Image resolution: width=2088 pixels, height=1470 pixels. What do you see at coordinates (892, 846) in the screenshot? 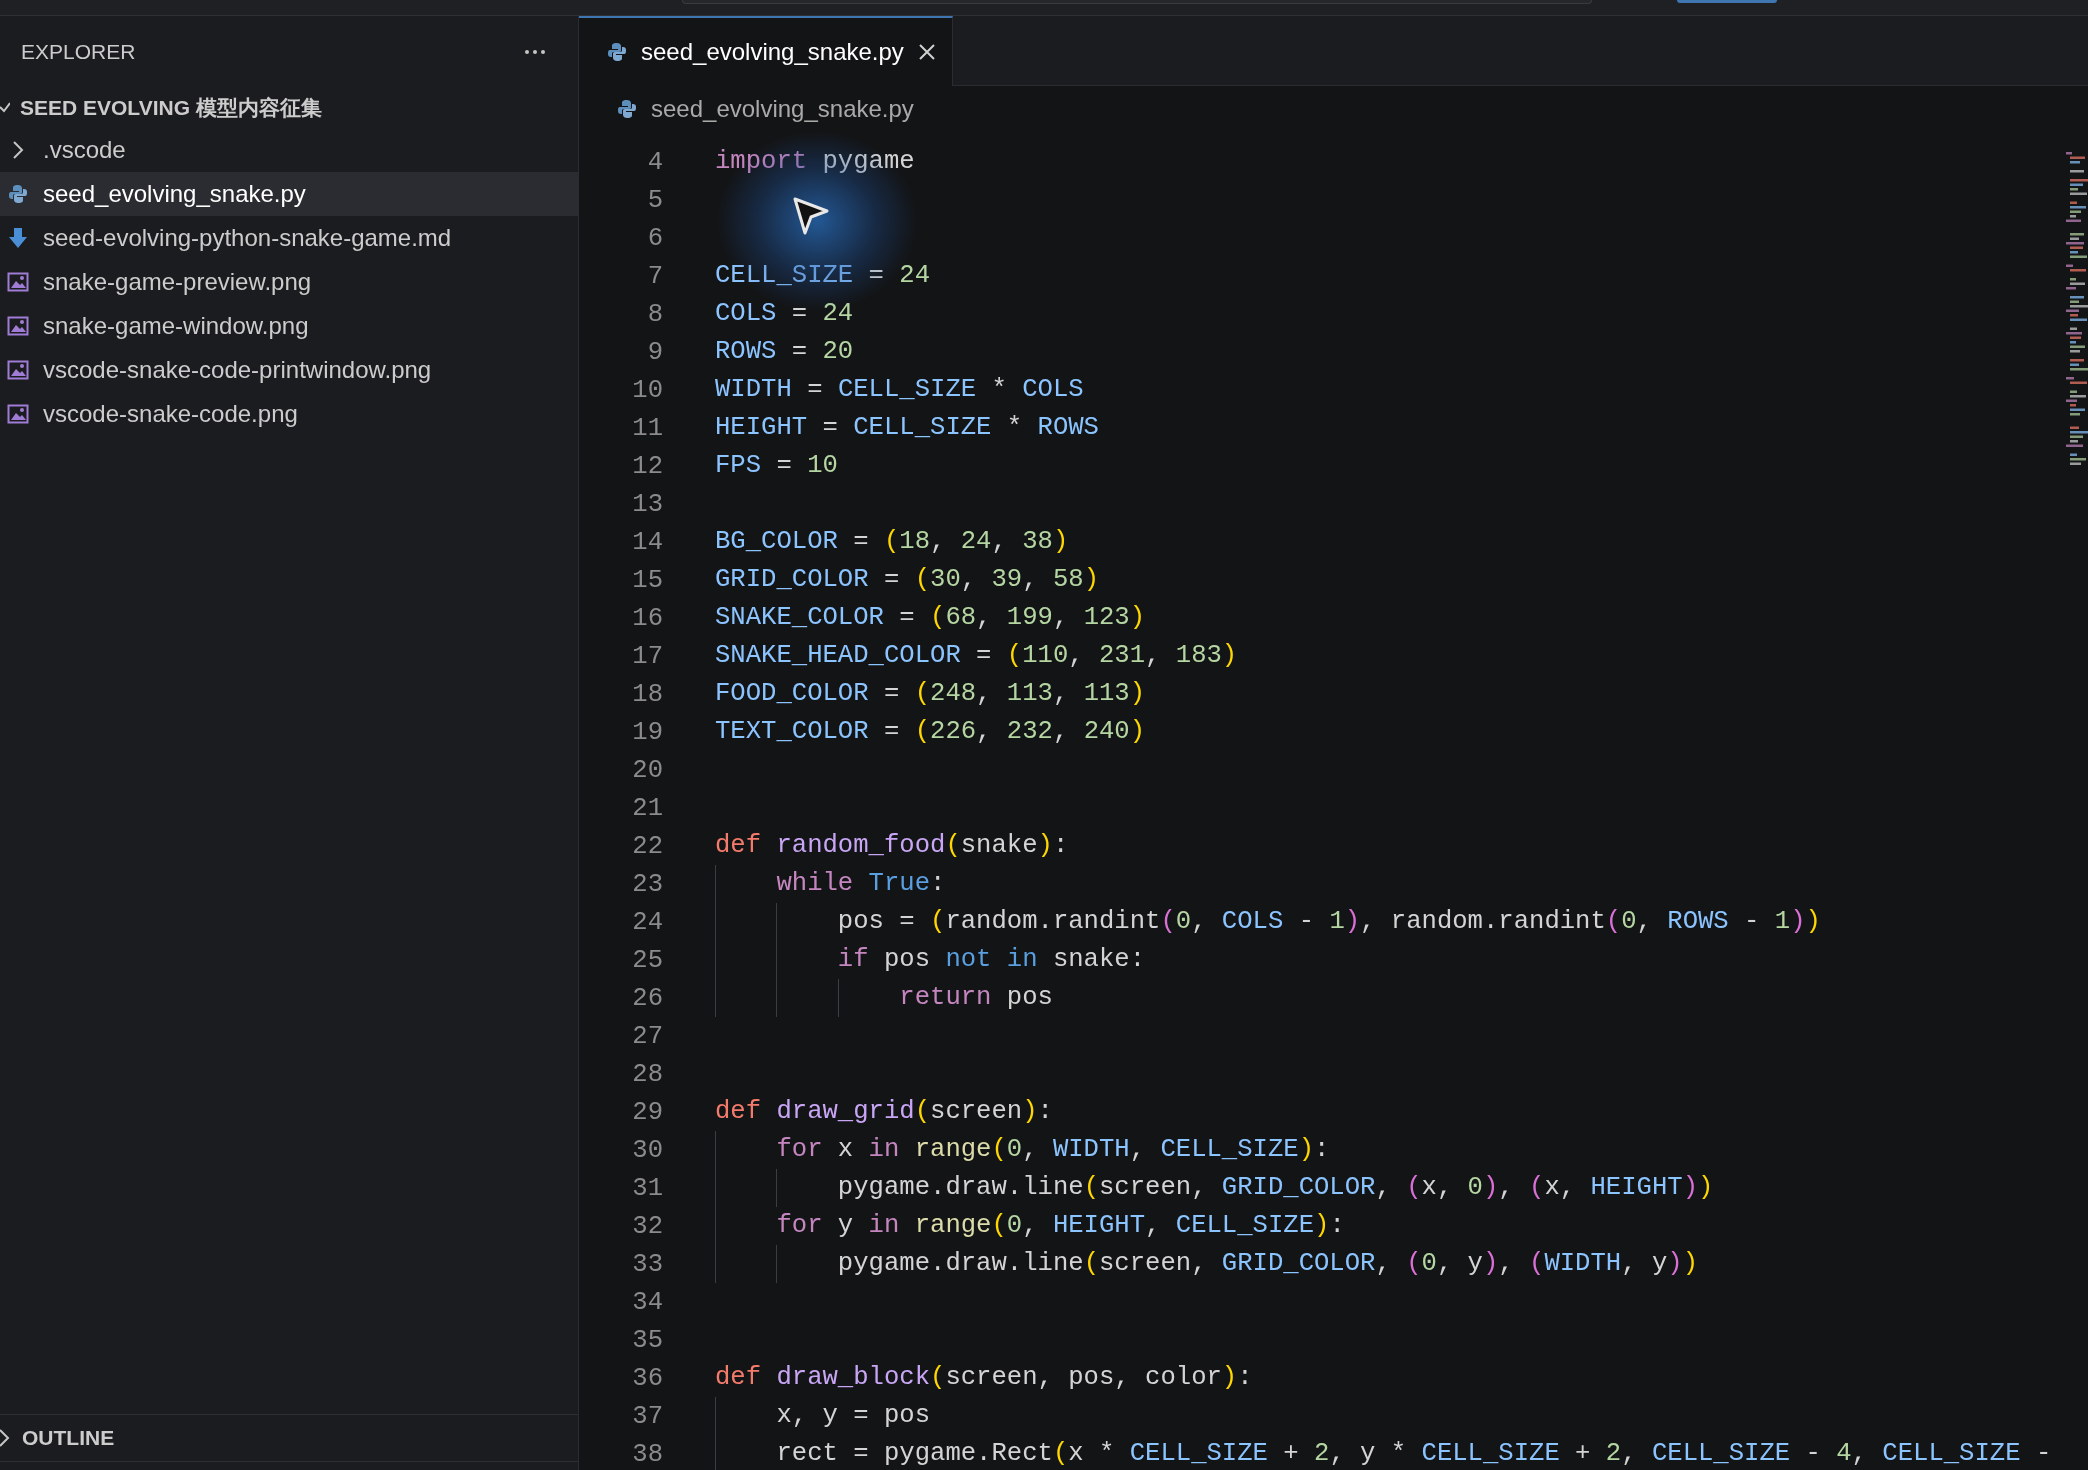
I see `code-line: def random_food(snake):` at bounding box center [892, 846].